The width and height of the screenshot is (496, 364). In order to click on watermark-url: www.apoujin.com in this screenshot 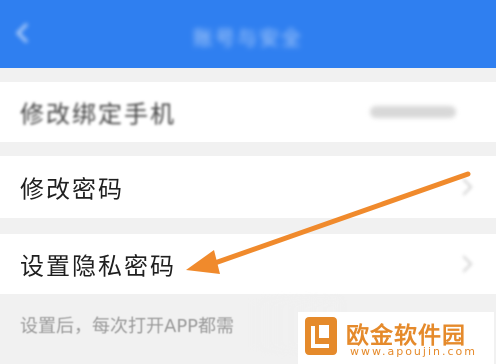, I will do `click(413, 351)`.